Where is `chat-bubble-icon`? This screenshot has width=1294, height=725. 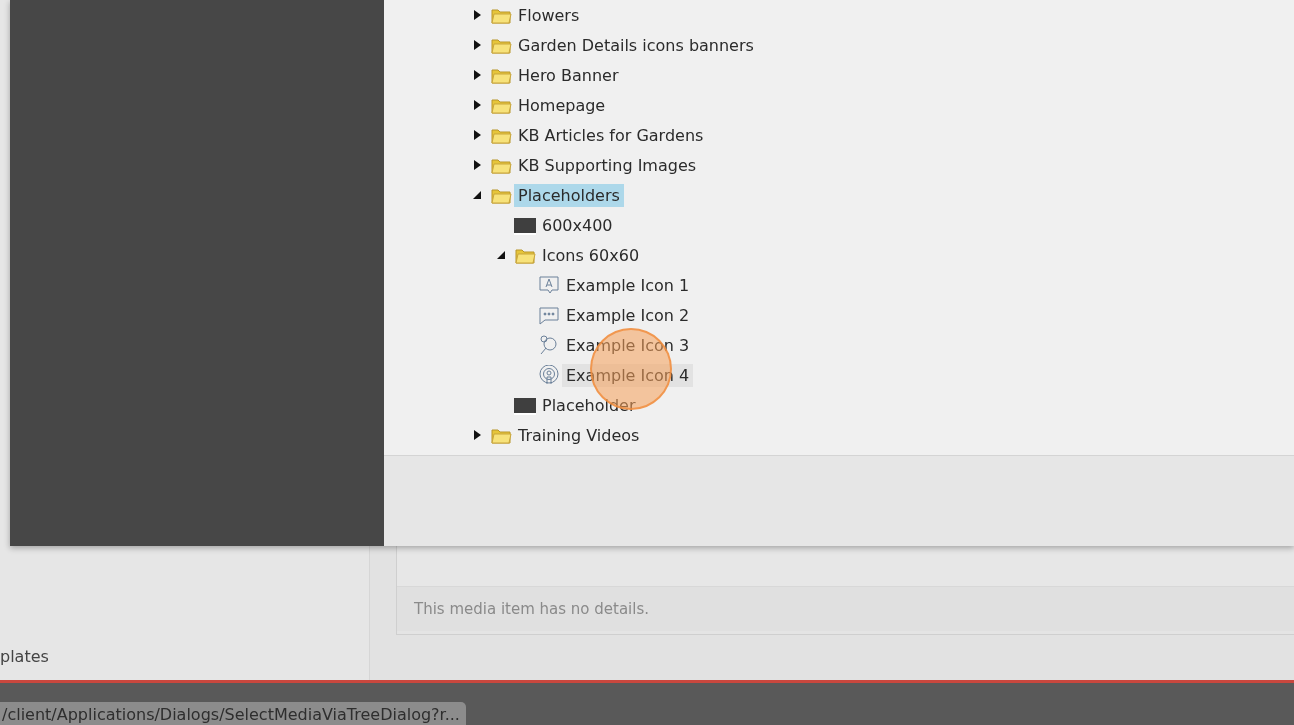
chat-bubble-icon is located at coordinates (549, 315).